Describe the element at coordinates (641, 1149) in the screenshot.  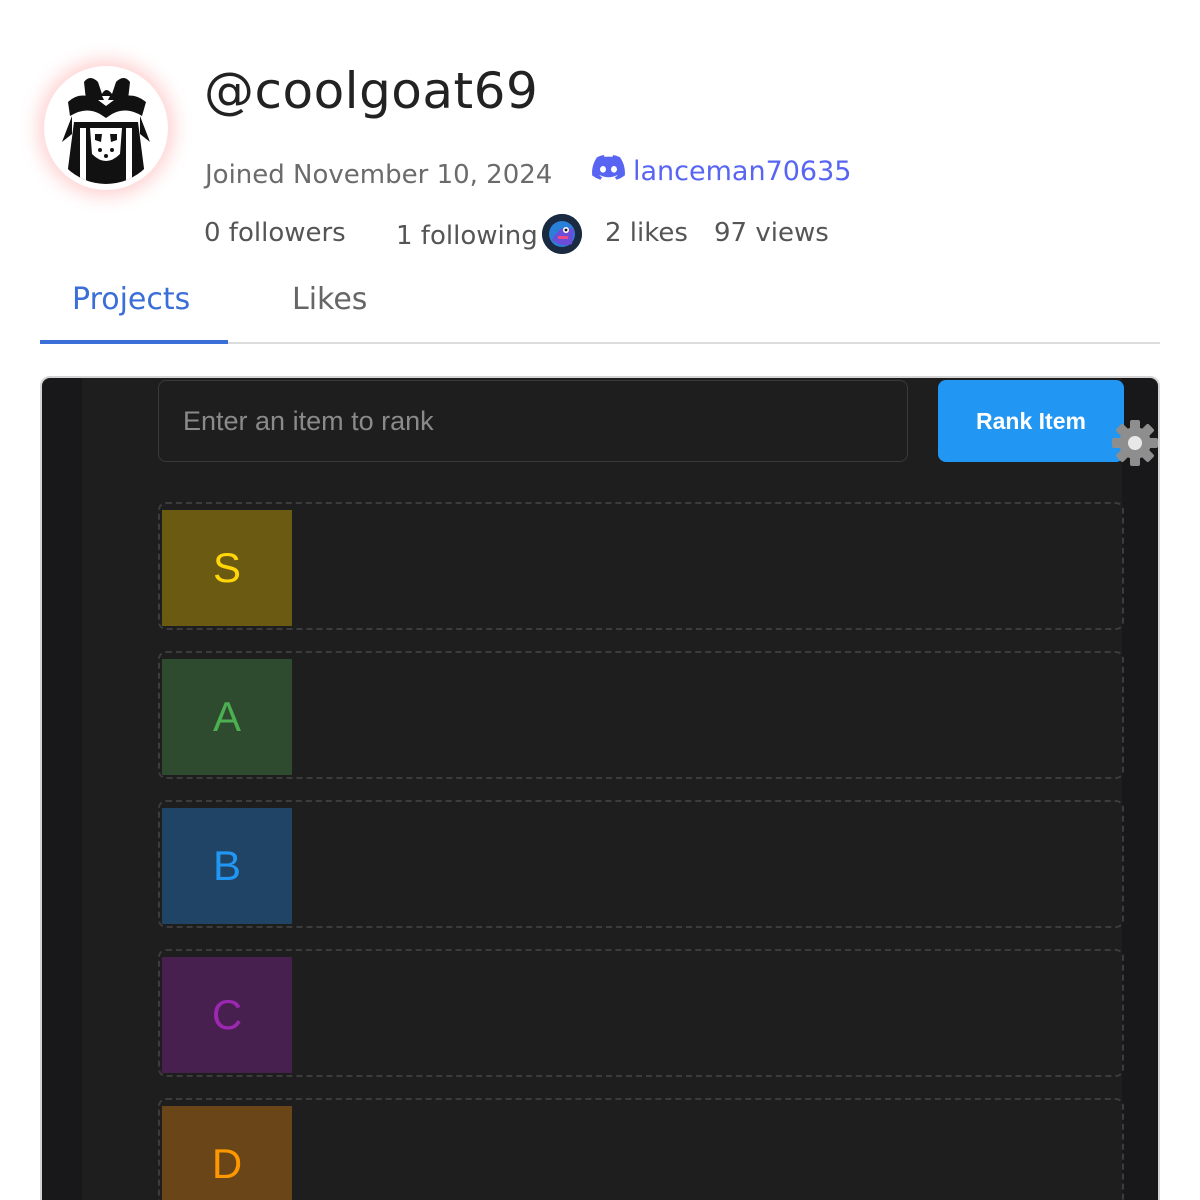
I see `tier-row-d: D` at that location.